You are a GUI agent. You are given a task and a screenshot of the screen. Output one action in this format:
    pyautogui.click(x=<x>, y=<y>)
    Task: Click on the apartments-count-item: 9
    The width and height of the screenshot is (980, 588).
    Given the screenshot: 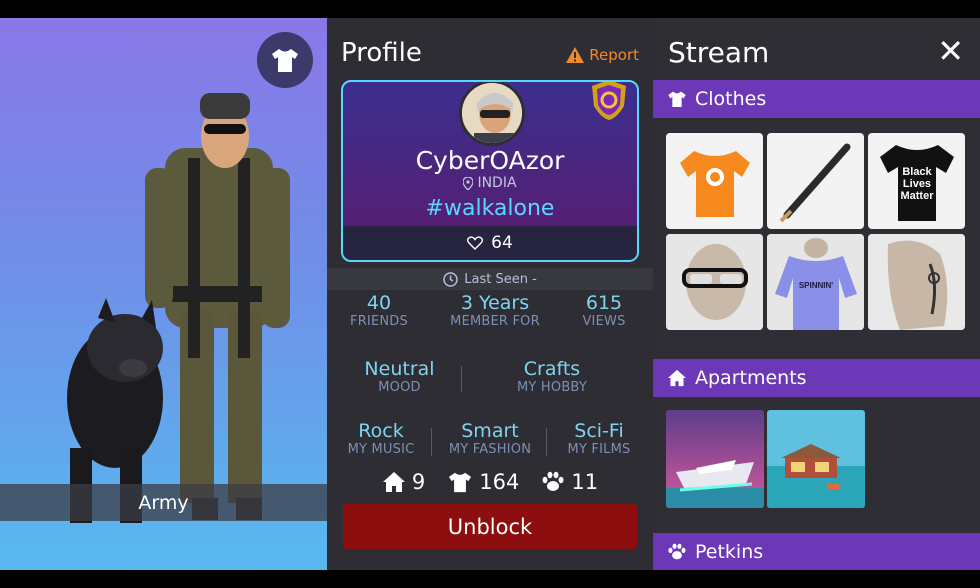 What is the action you would take?
    pyautogui.click(x=403, y=482)
    